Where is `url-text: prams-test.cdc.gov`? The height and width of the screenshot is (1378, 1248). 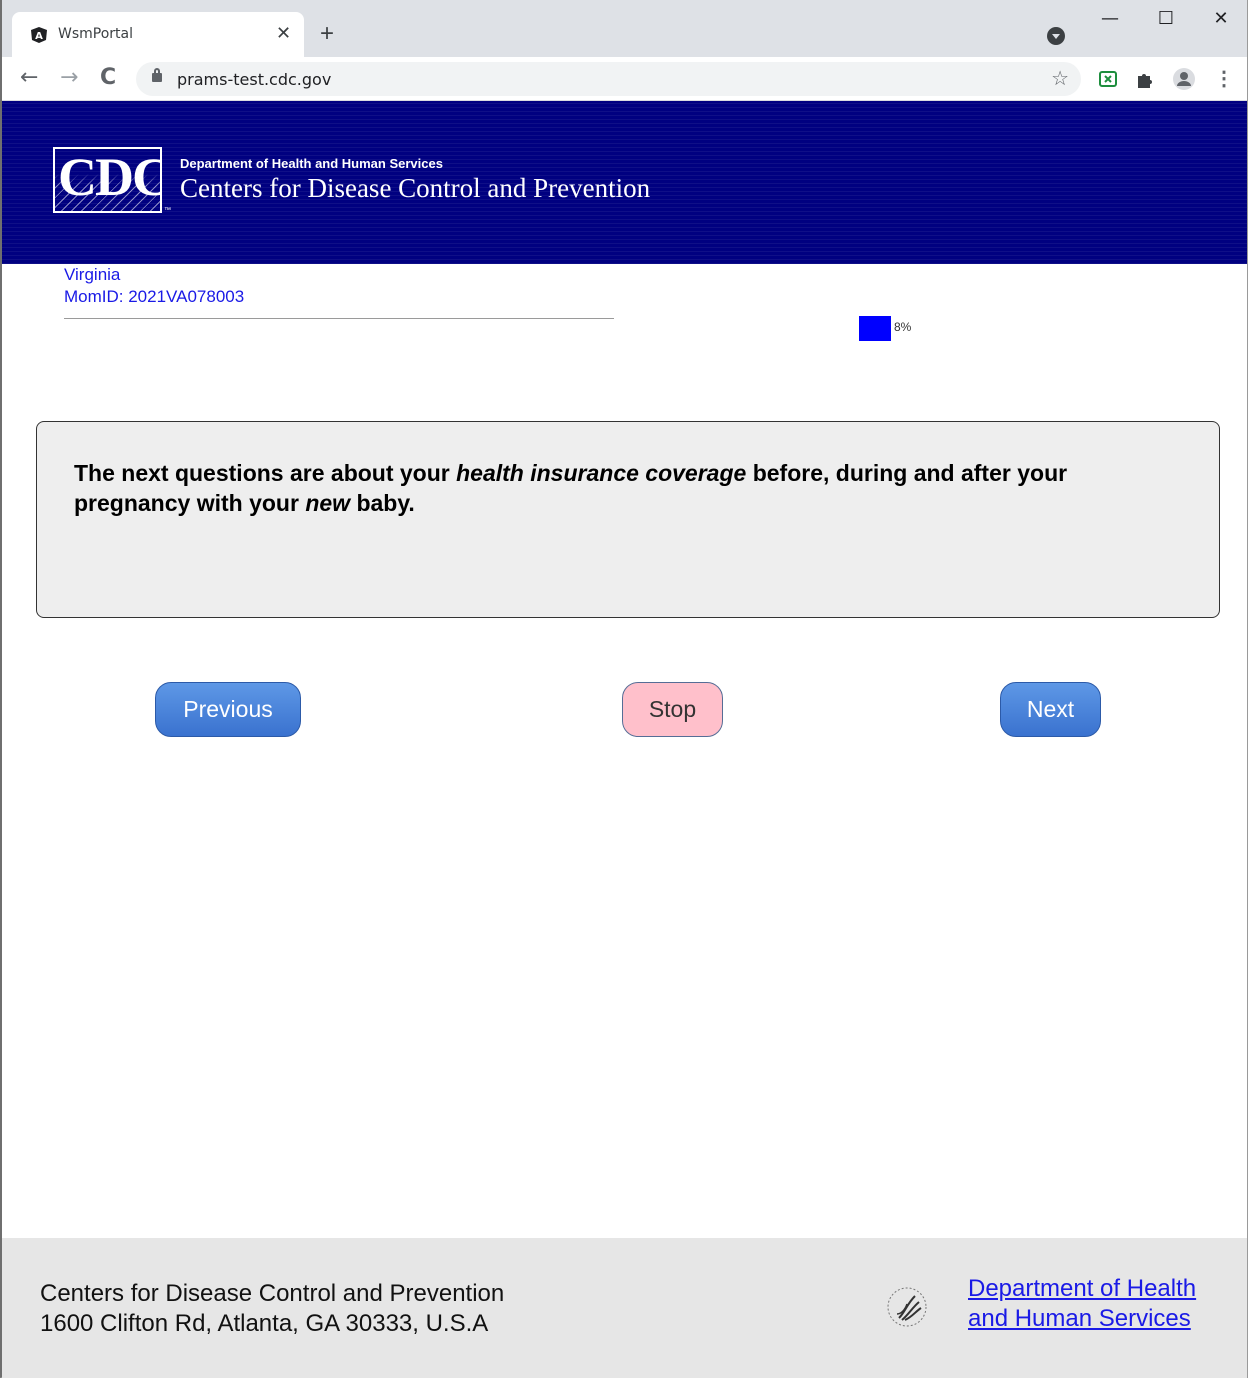
url-text: prams-test.cdc.gov is located at coordinates (254, 79).